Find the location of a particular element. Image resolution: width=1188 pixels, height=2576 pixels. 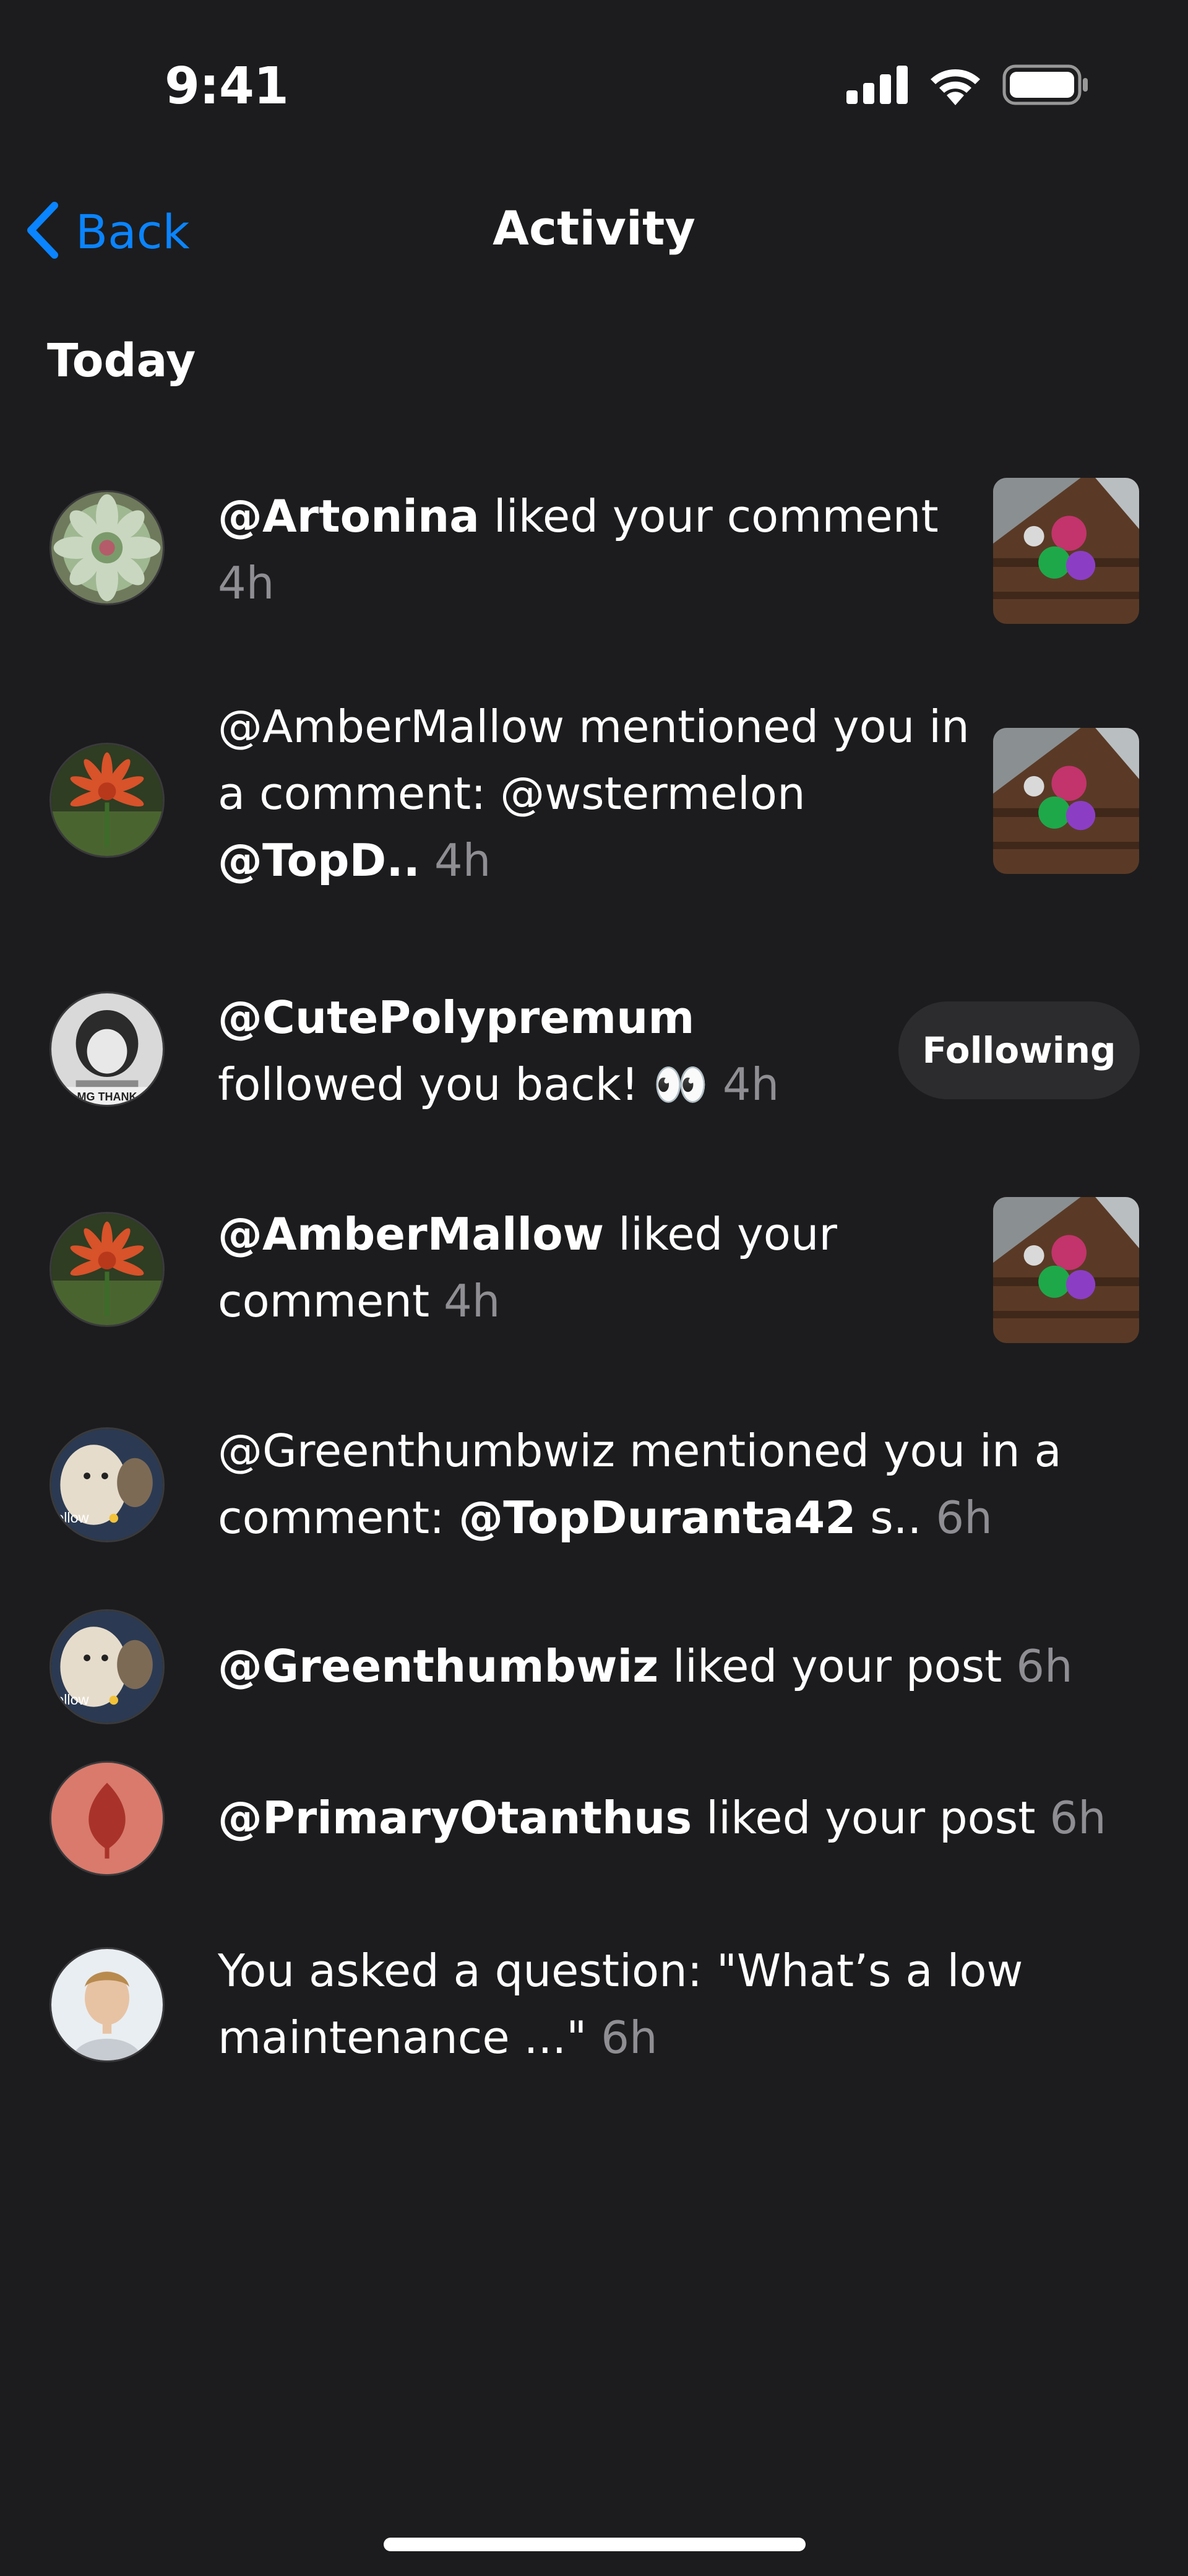

cellular-signal-icon is located at coordinates (877, 86).